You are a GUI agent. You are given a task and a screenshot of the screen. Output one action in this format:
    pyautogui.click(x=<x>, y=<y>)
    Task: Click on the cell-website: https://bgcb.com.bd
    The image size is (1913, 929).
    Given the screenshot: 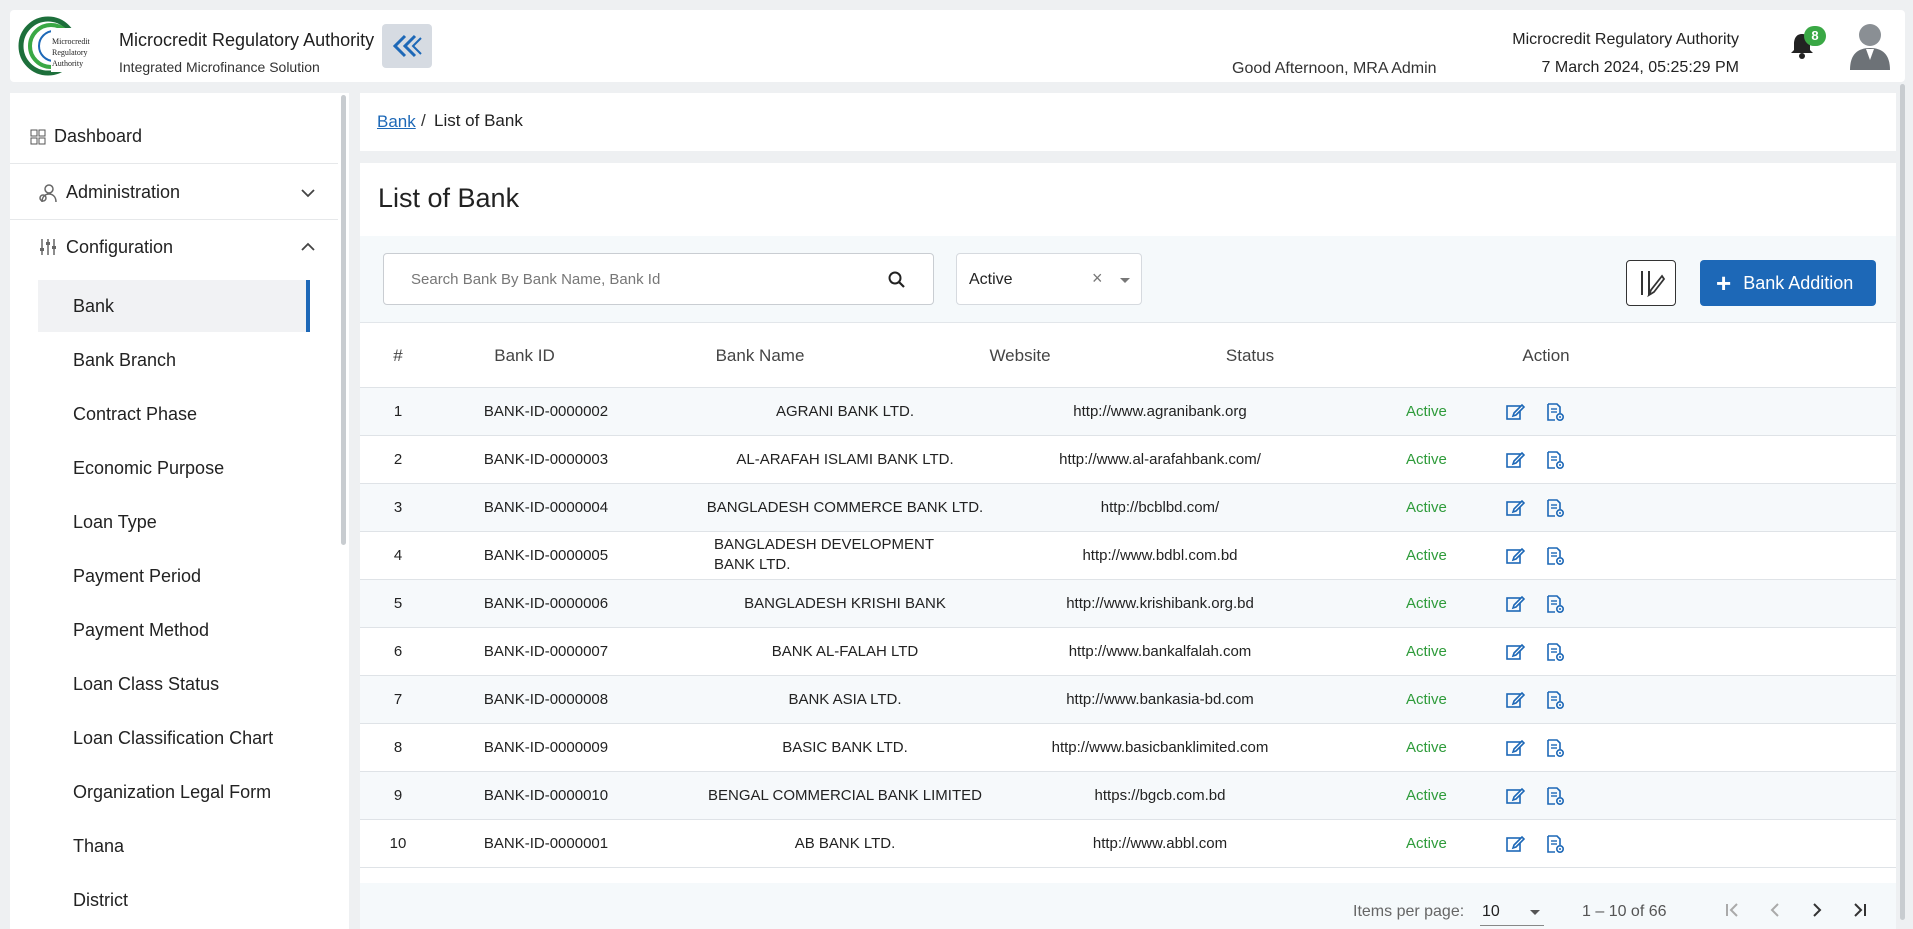 What is the action you would take?
    pyautogui.click(x=1160, y=795)
    